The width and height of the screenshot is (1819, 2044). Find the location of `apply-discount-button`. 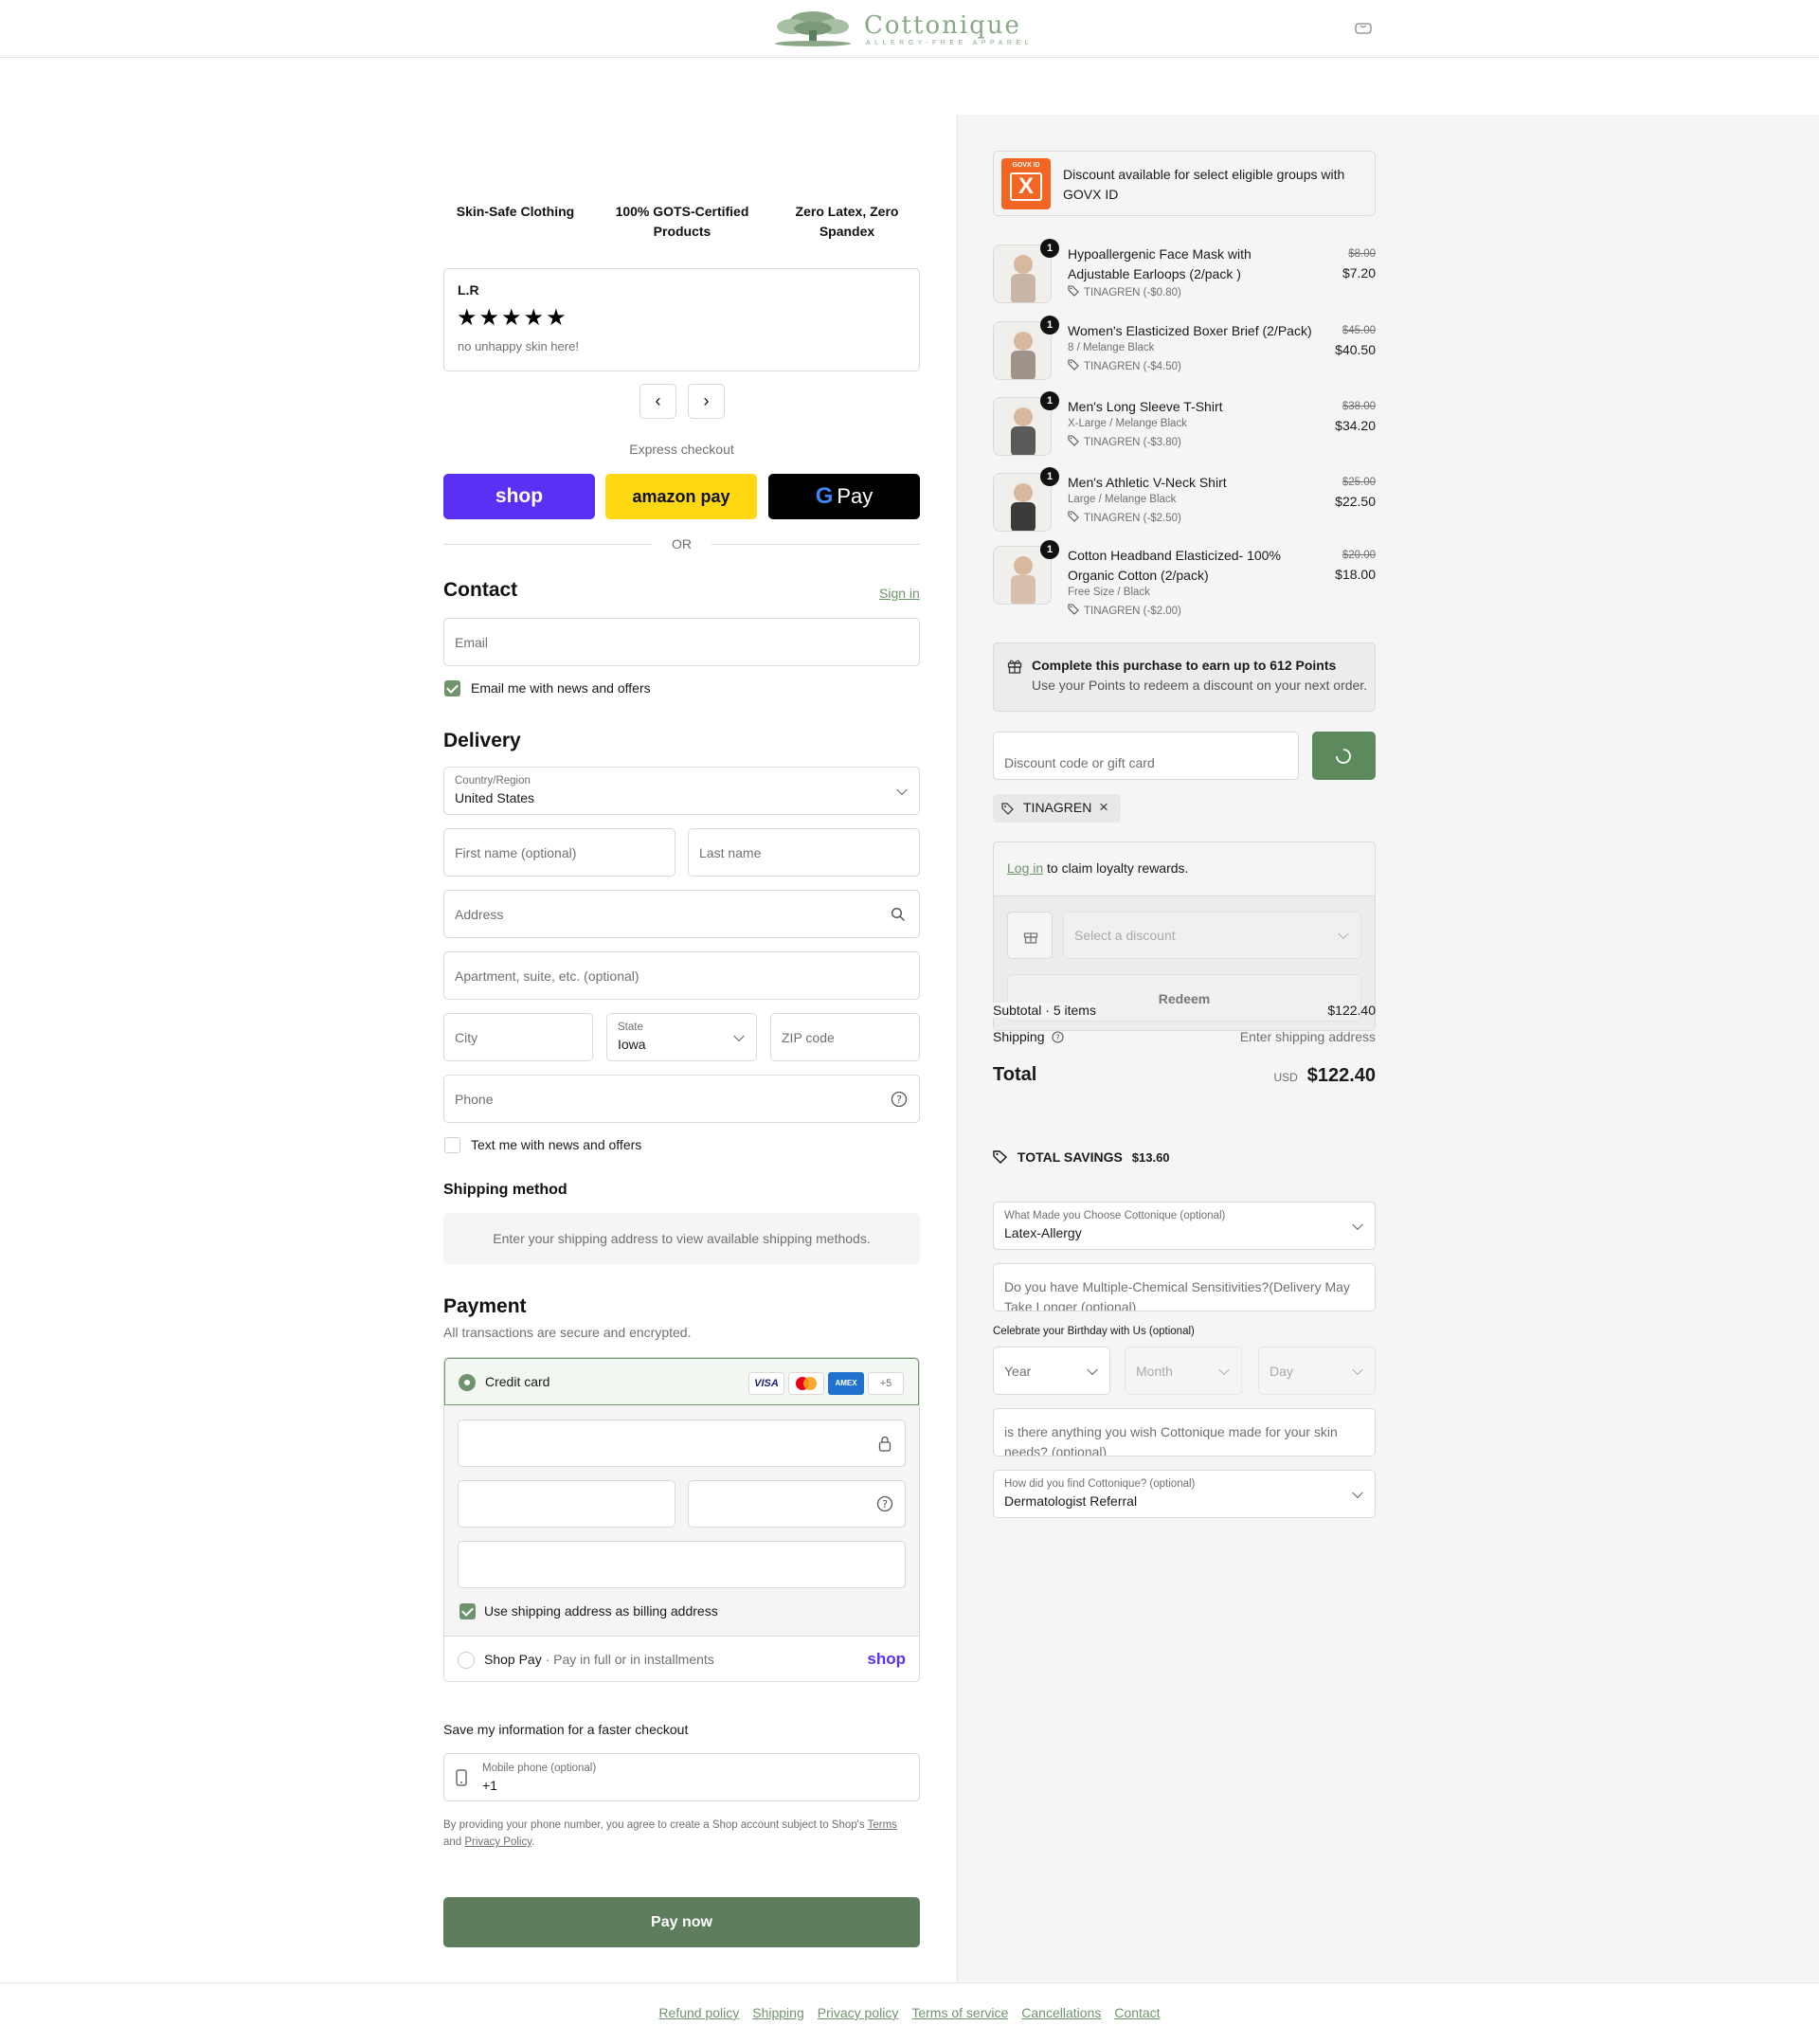

apply-discount-button is located at coordinates (1344, 756).